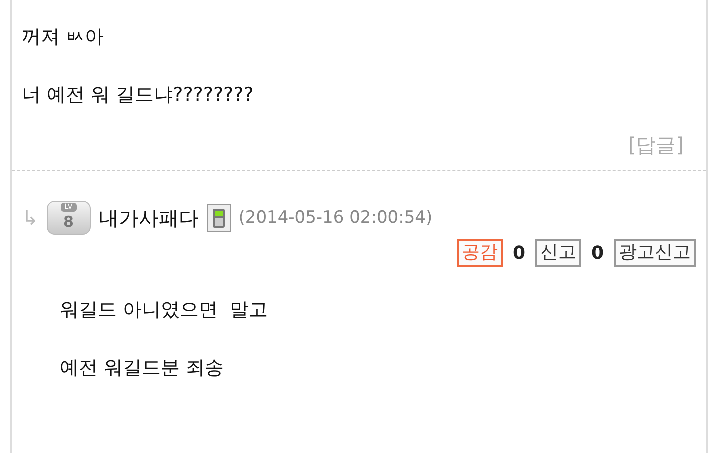 This screenshot has width=720, height=453. What do you see at coordinates (64, 37) in the screenshot?
I see `comment-text: 꺼져 ㅄ아` at bounding box center [64, 37].